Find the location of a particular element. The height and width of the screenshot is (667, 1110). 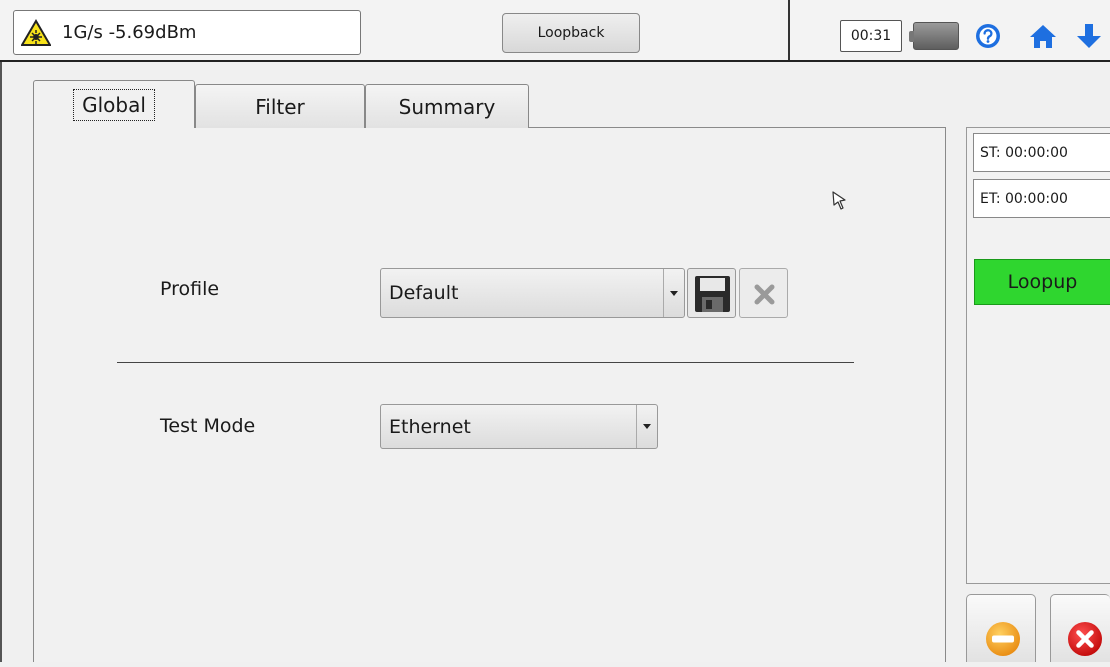

tab-label: Filter is located at coordinates (280, 106).